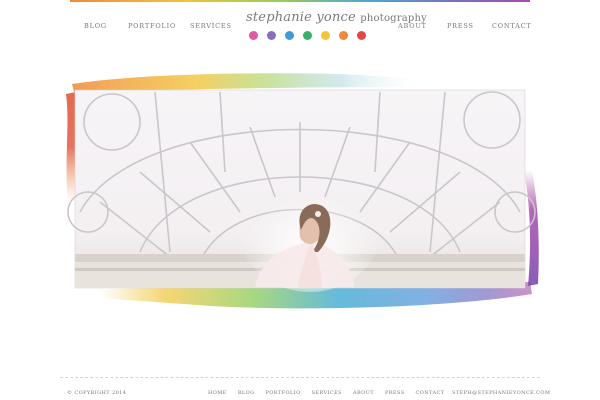 Image resolution: width=600 pixels, height=400 pixels. What do you see at coordinates (460, 26) in the screenshot?
I see `nav-press: PRESS` at bounding box center [460, 26].